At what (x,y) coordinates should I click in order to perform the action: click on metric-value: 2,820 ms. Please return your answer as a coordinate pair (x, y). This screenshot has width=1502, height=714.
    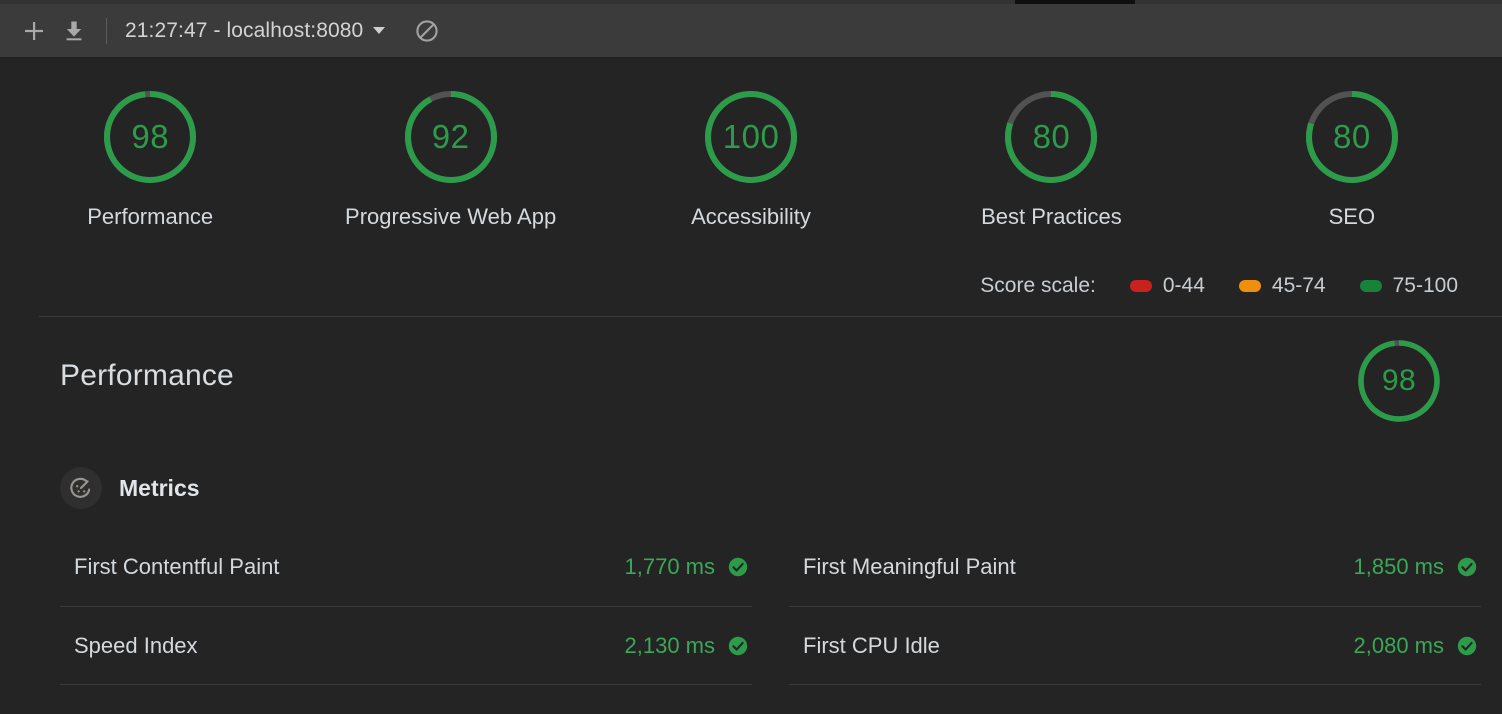
    Looking at the image, I should click on (670, 712).